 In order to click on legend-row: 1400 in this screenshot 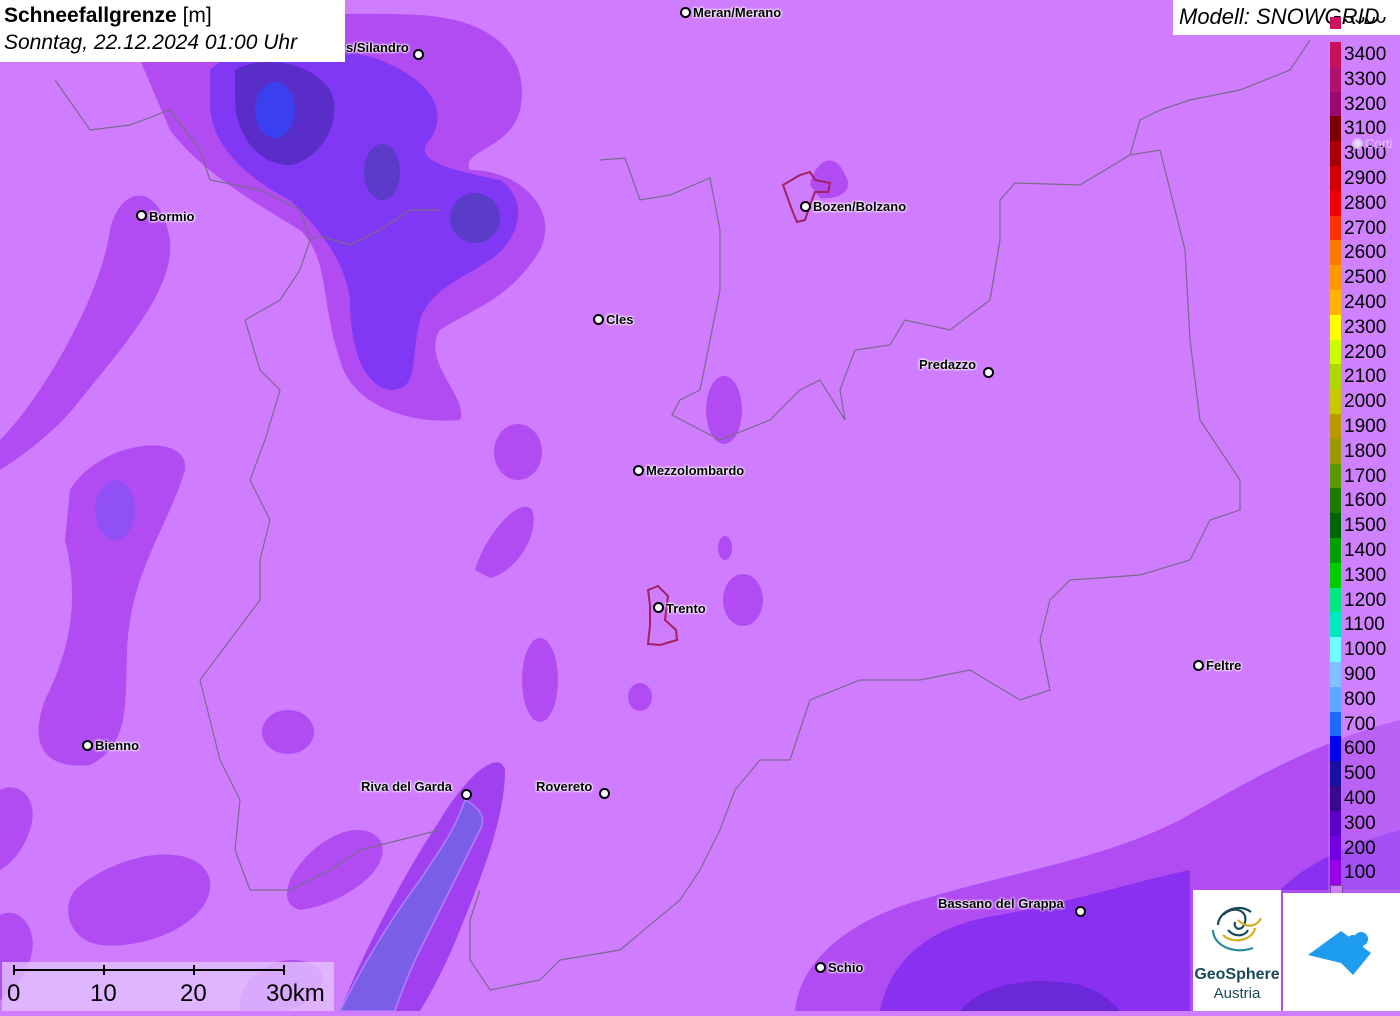, I will do `click(1364, 550)`.